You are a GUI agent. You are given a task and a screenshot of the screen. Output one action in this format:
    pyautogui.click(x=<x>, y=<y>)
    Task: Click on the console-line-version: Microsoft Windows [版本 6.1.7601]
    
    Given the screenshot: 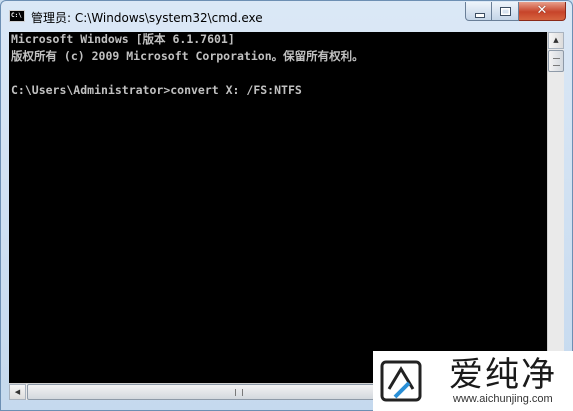 What is the action you would take?
    pyautogui.click(x=123, y=39)
    